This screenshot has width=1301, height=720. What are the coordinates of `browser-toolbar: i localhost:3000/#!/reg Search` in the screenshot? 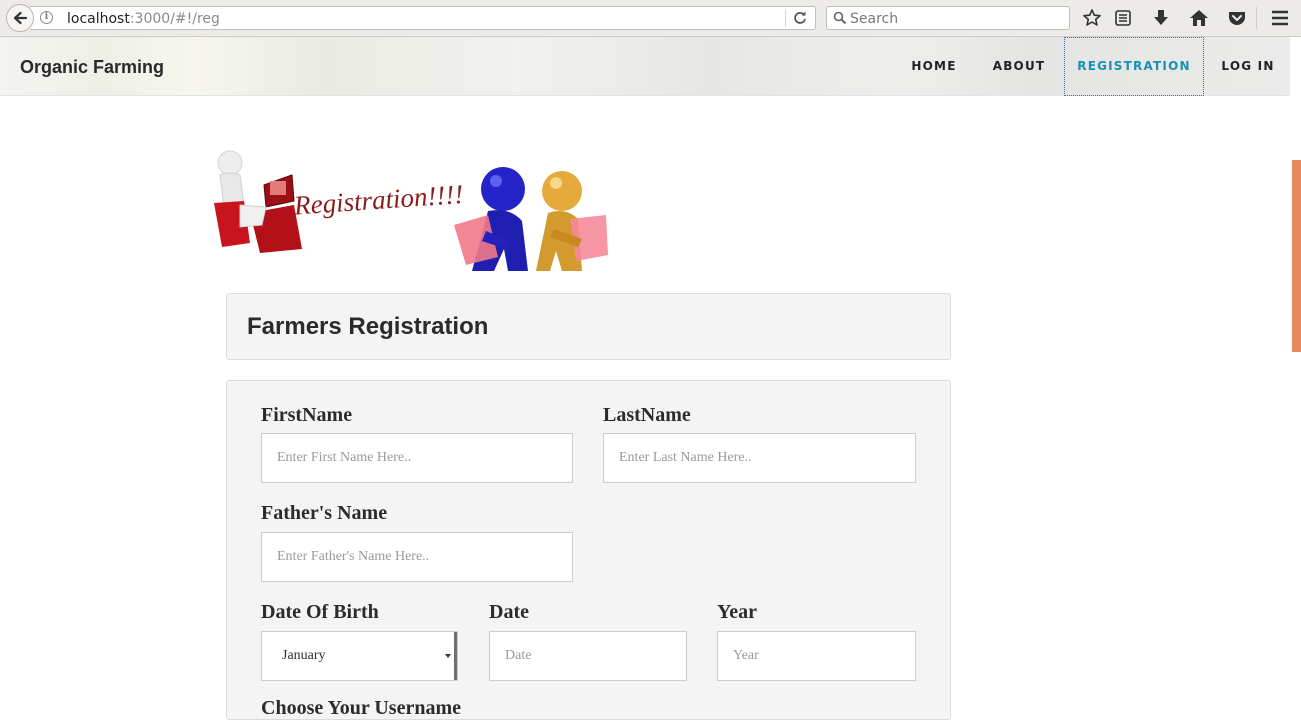 It's located at (650, 18).